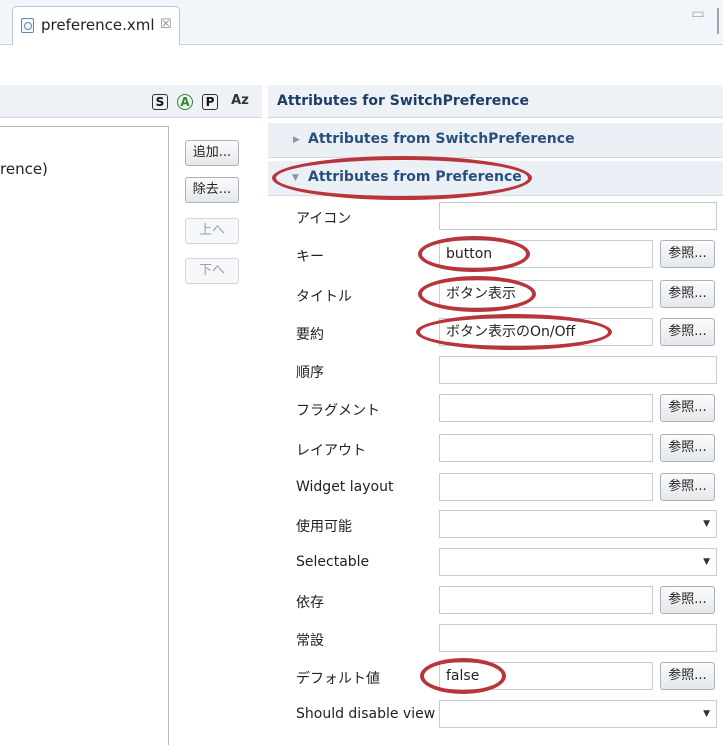  What do you see at coordinates (333, 562) in the screenshot?
I see `label-selectable: Selectable` at bounding box center [333, 562].